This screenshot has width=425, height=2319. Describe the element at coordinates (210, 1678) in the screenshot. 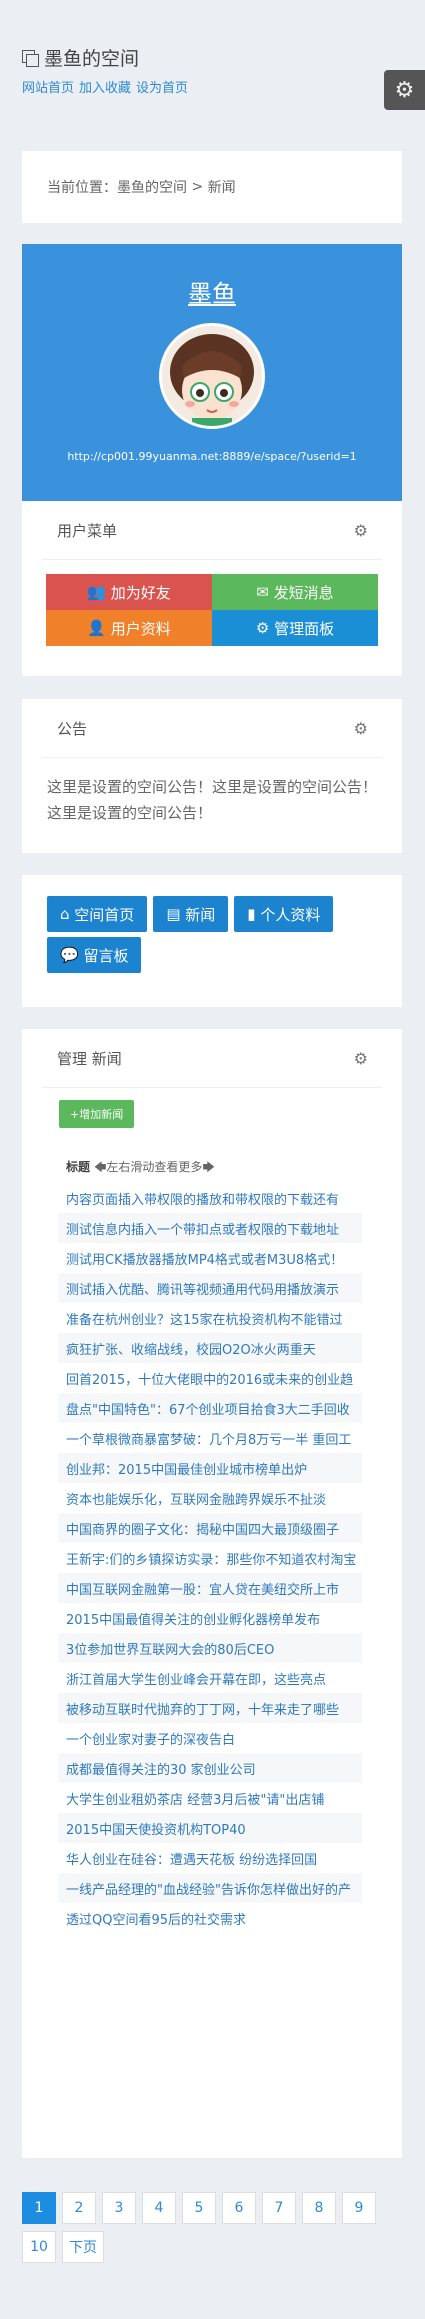

I see `news-row-link: 浙江首届大学生创业峰会开幕在即，这些亮点` at that location.